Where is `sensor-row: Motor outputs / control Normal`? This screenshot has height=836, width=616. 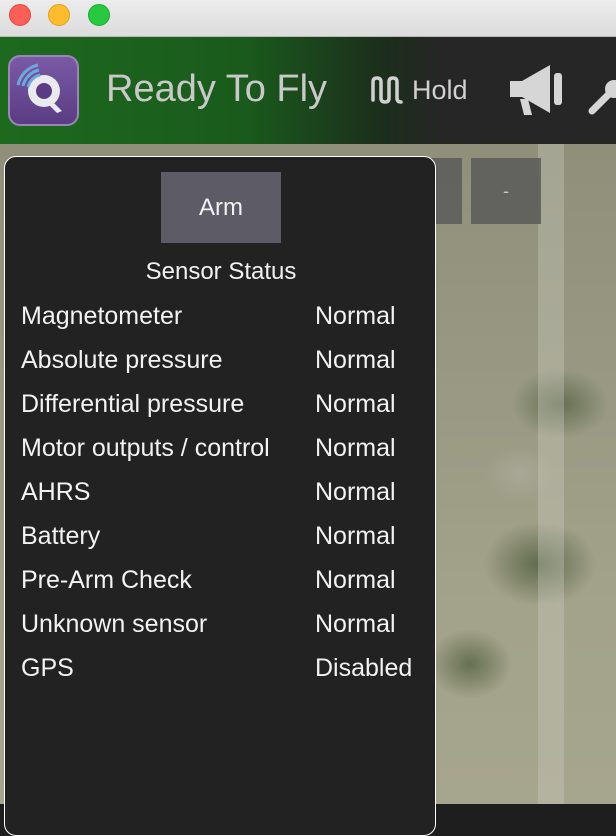
sensor-row: Motor outputs / control Normal is located at coordinates (220, 455).